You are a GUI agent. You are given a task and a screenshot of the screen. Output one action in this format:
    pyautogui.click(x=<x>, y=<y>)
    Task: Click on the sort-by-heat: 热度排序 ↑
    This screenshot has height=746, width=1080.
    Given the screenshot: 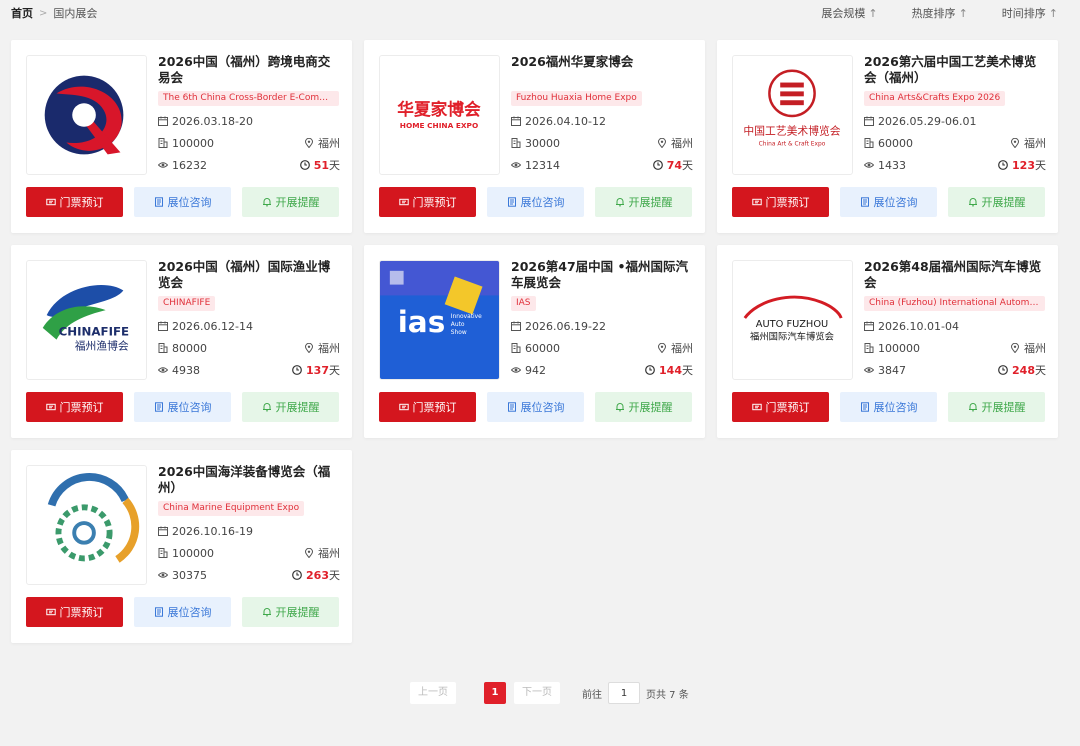 What is the action you would take?
    pyautogui.click(x=940, y=13)
    